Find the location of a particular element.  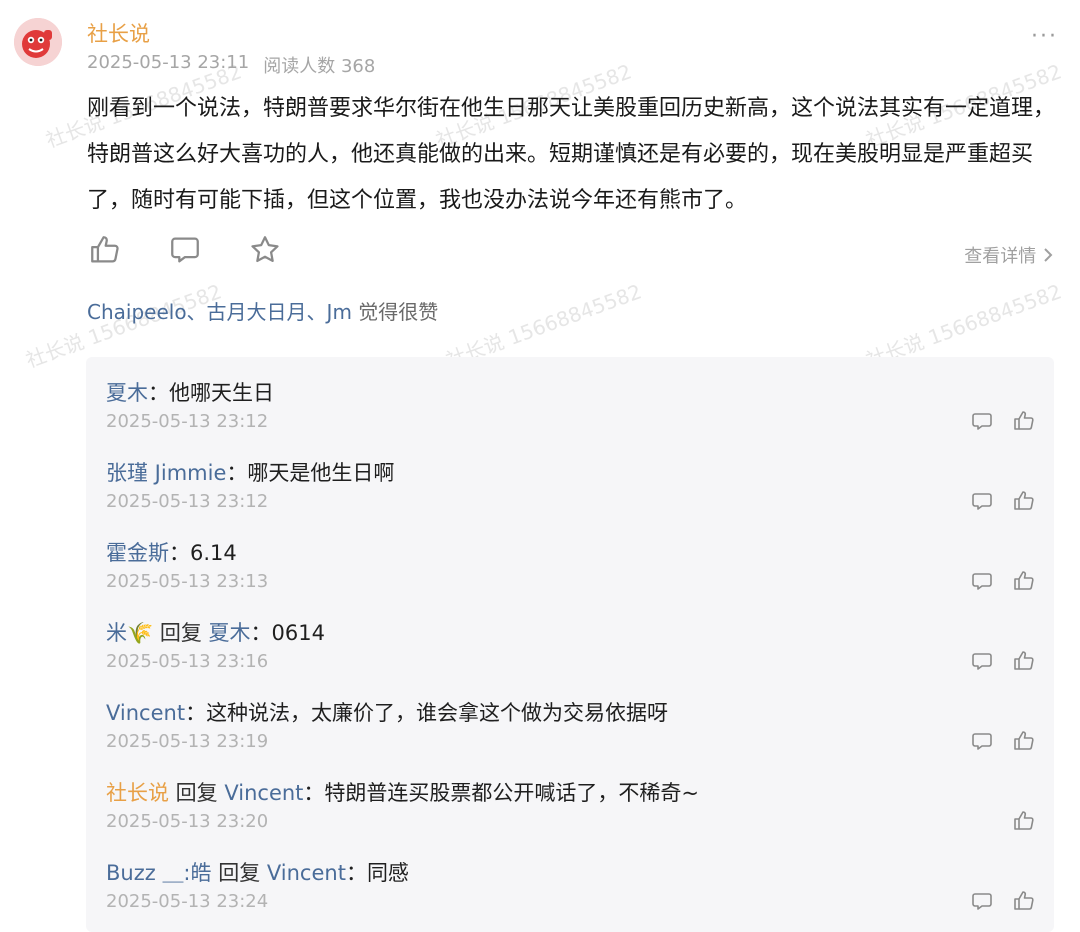

comment-line: 米🌾 回复 夏木：0614 is located at coordinates (571, 633).